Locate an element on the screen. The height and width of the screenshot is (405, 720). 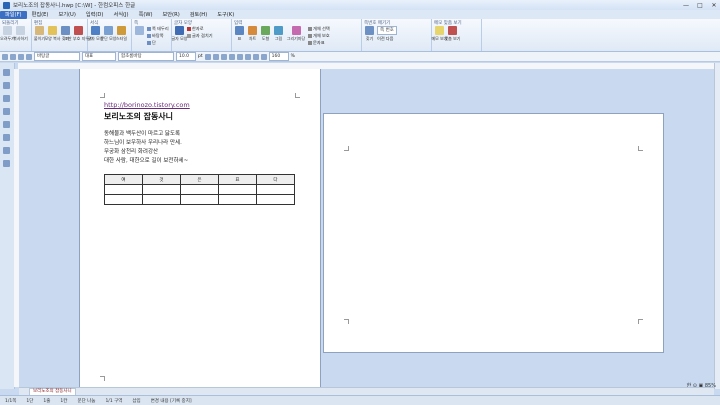
italic-icon is located at coordinates (215, 56).